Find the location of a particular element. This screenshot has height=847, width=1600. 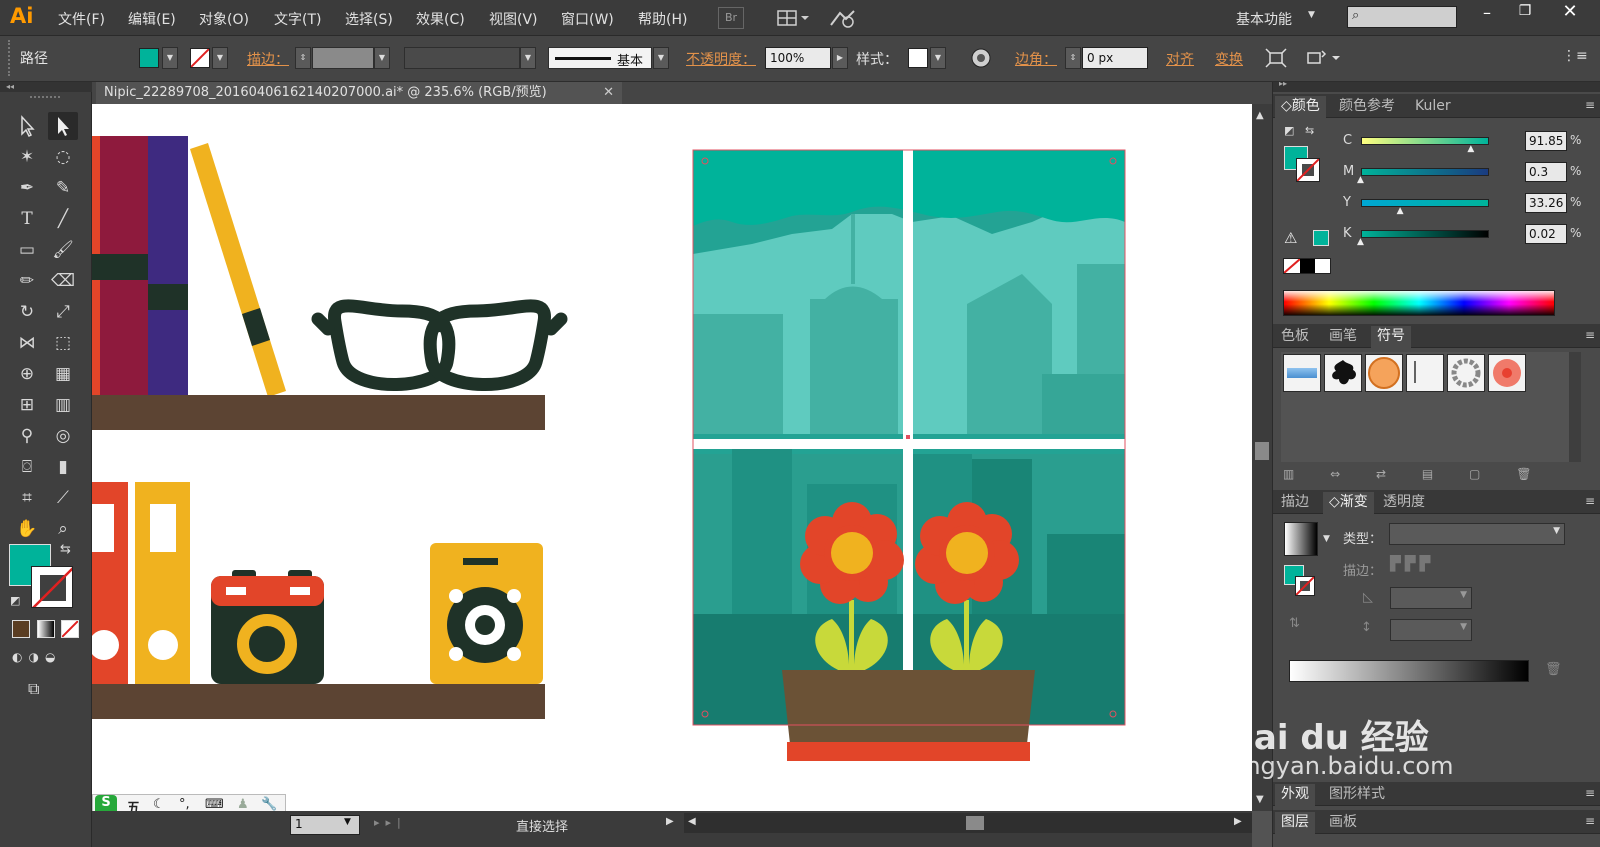

screen-mode-icon: ⧉ is located at coordinates (43, 690).